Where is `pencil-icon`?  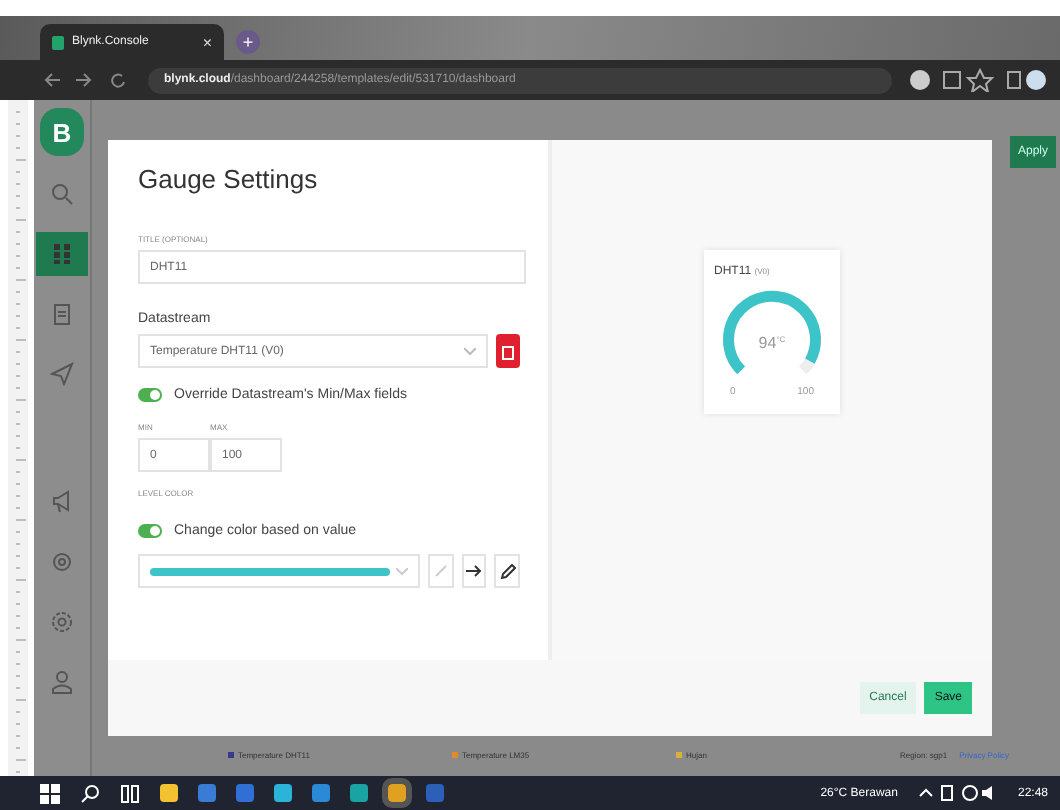
pencil-icon is located at coordinates (507, 571).